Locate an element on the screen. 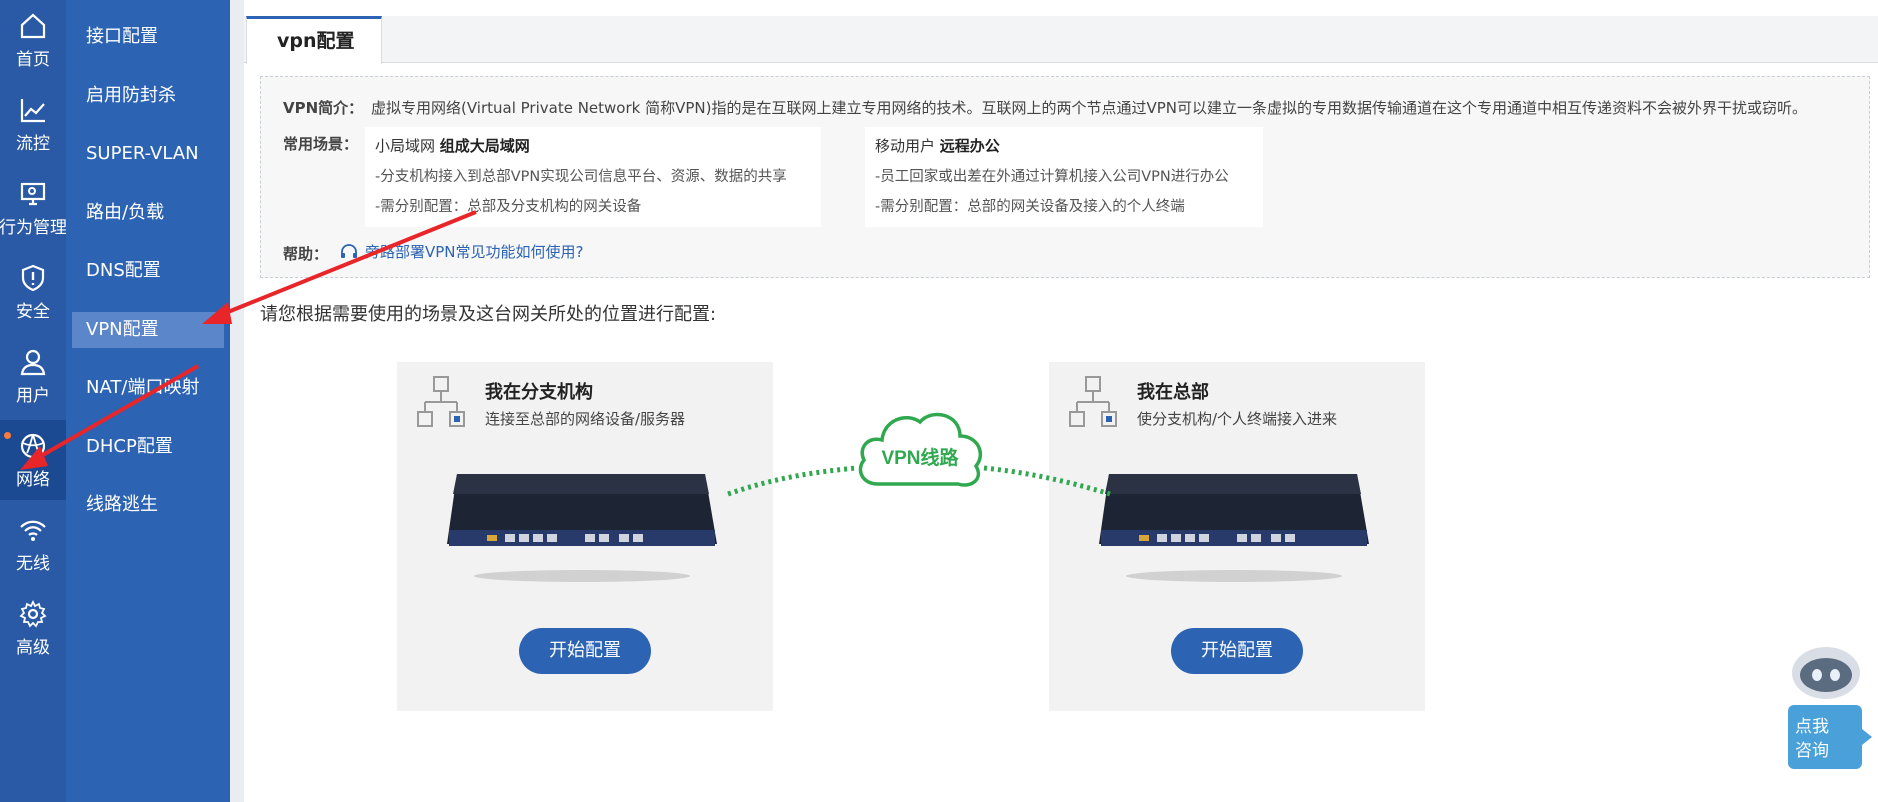  robot-text-line1: 点我 is located at coordinates (1812, 726).